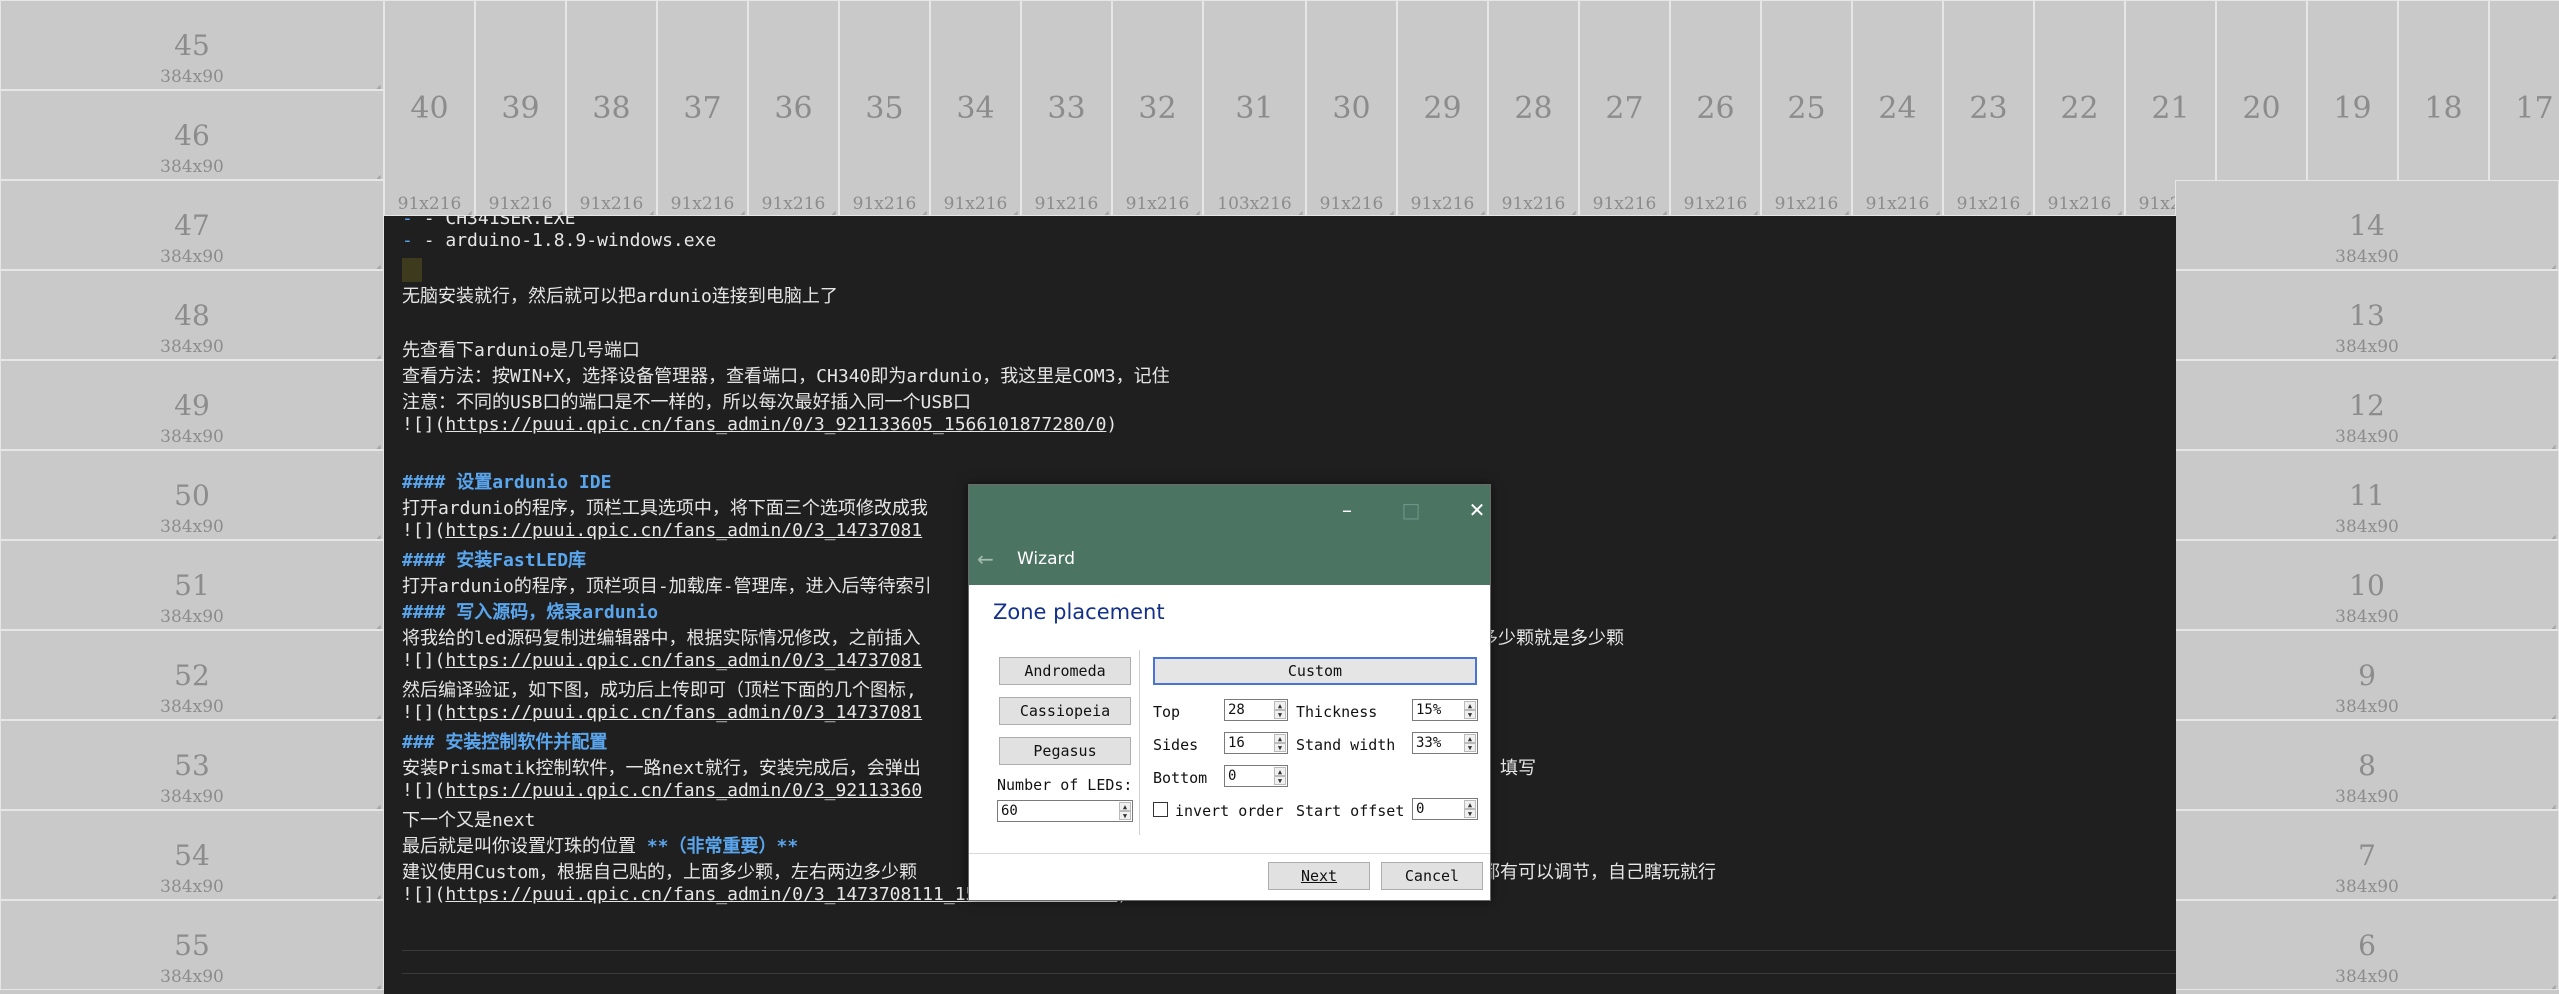  I want to click on zone-37: 37 91x216, so click(702, 108).